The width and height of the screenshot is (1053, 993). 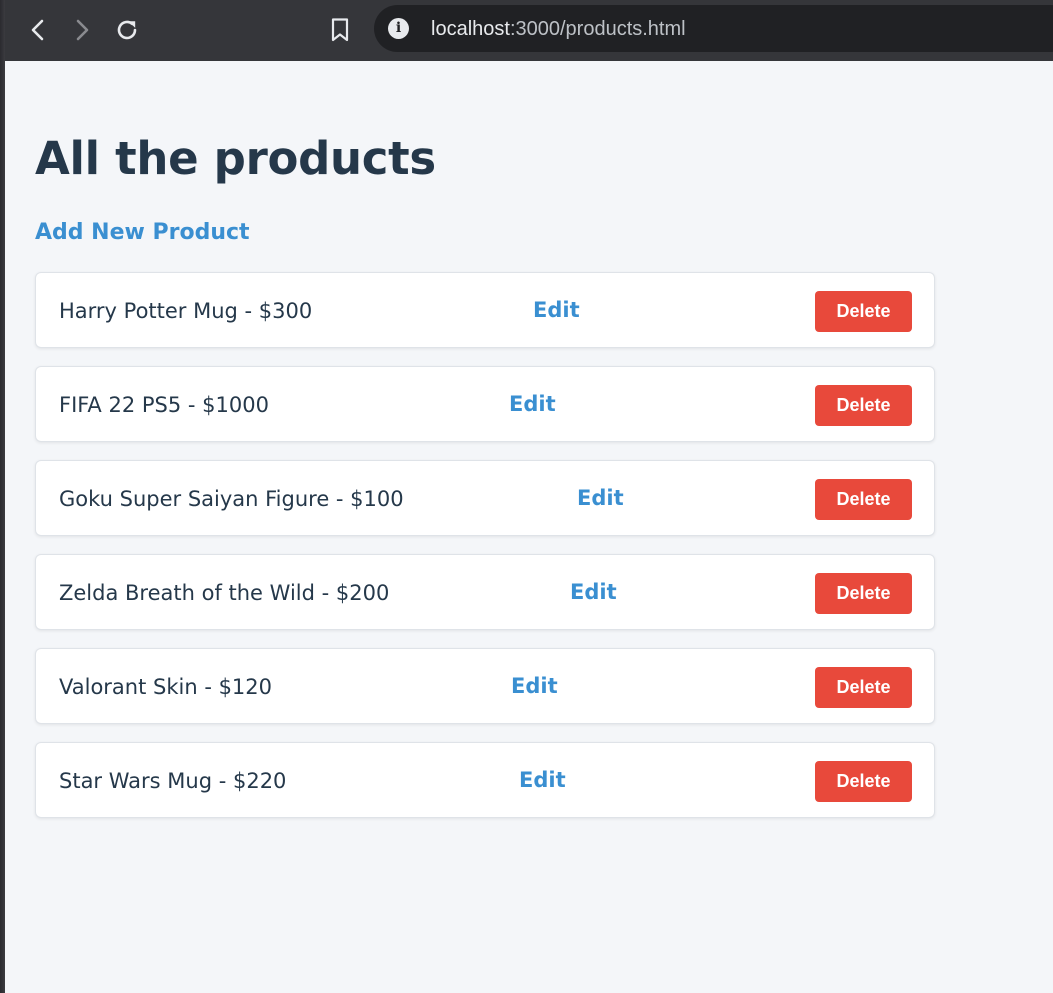 I want to click on reload-icon, so click(x=127, y=30).